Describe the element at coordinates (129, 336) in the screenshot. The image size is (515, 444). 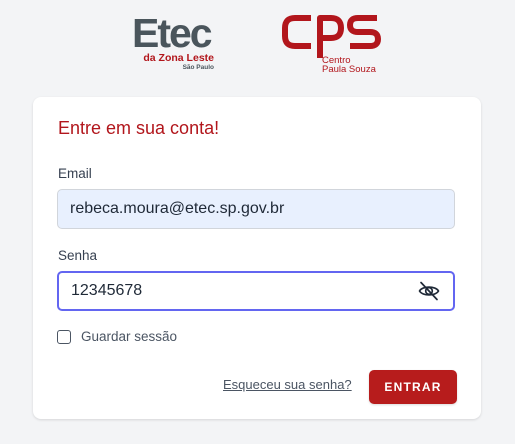
I see `remember-session-label: Guardar sessão` at that location.